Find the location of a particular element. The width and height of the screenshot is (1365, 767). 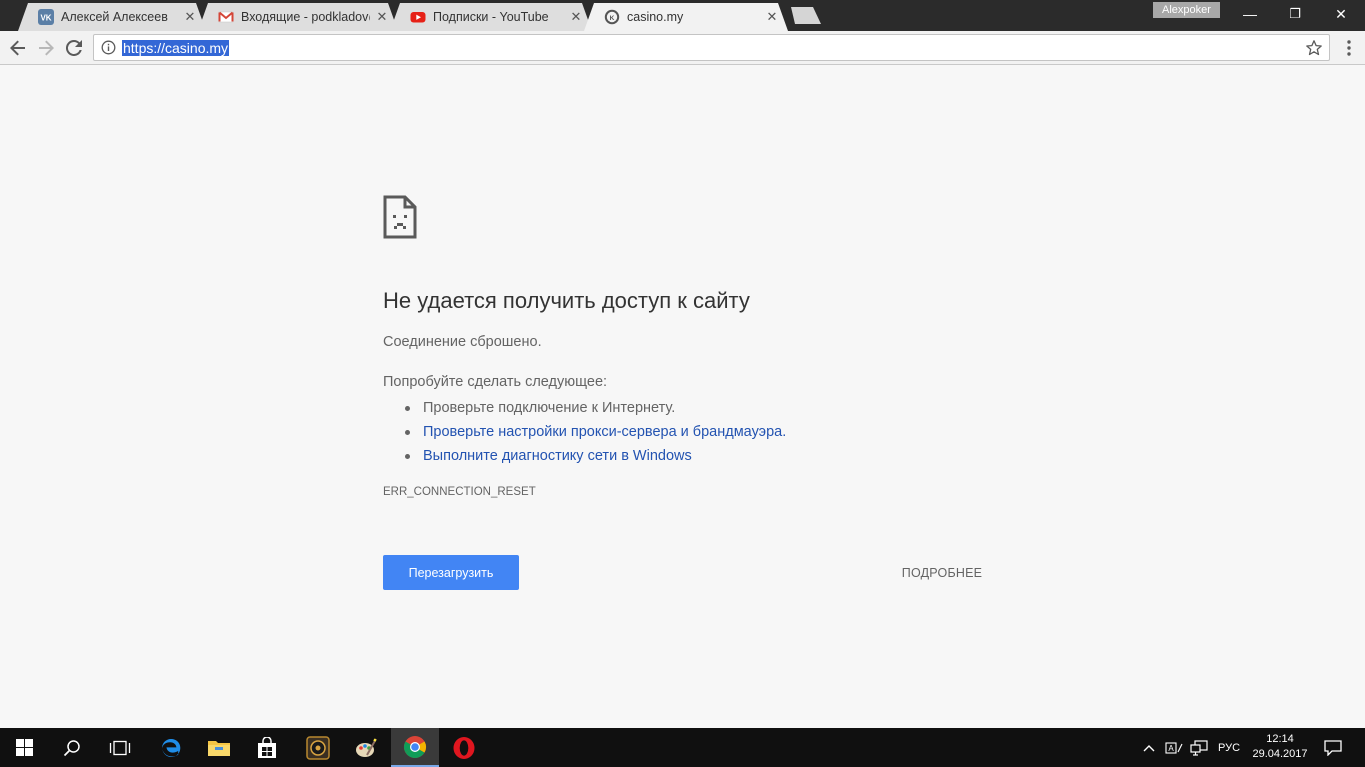

svg-text: VK is located at coordinates (45, 18).